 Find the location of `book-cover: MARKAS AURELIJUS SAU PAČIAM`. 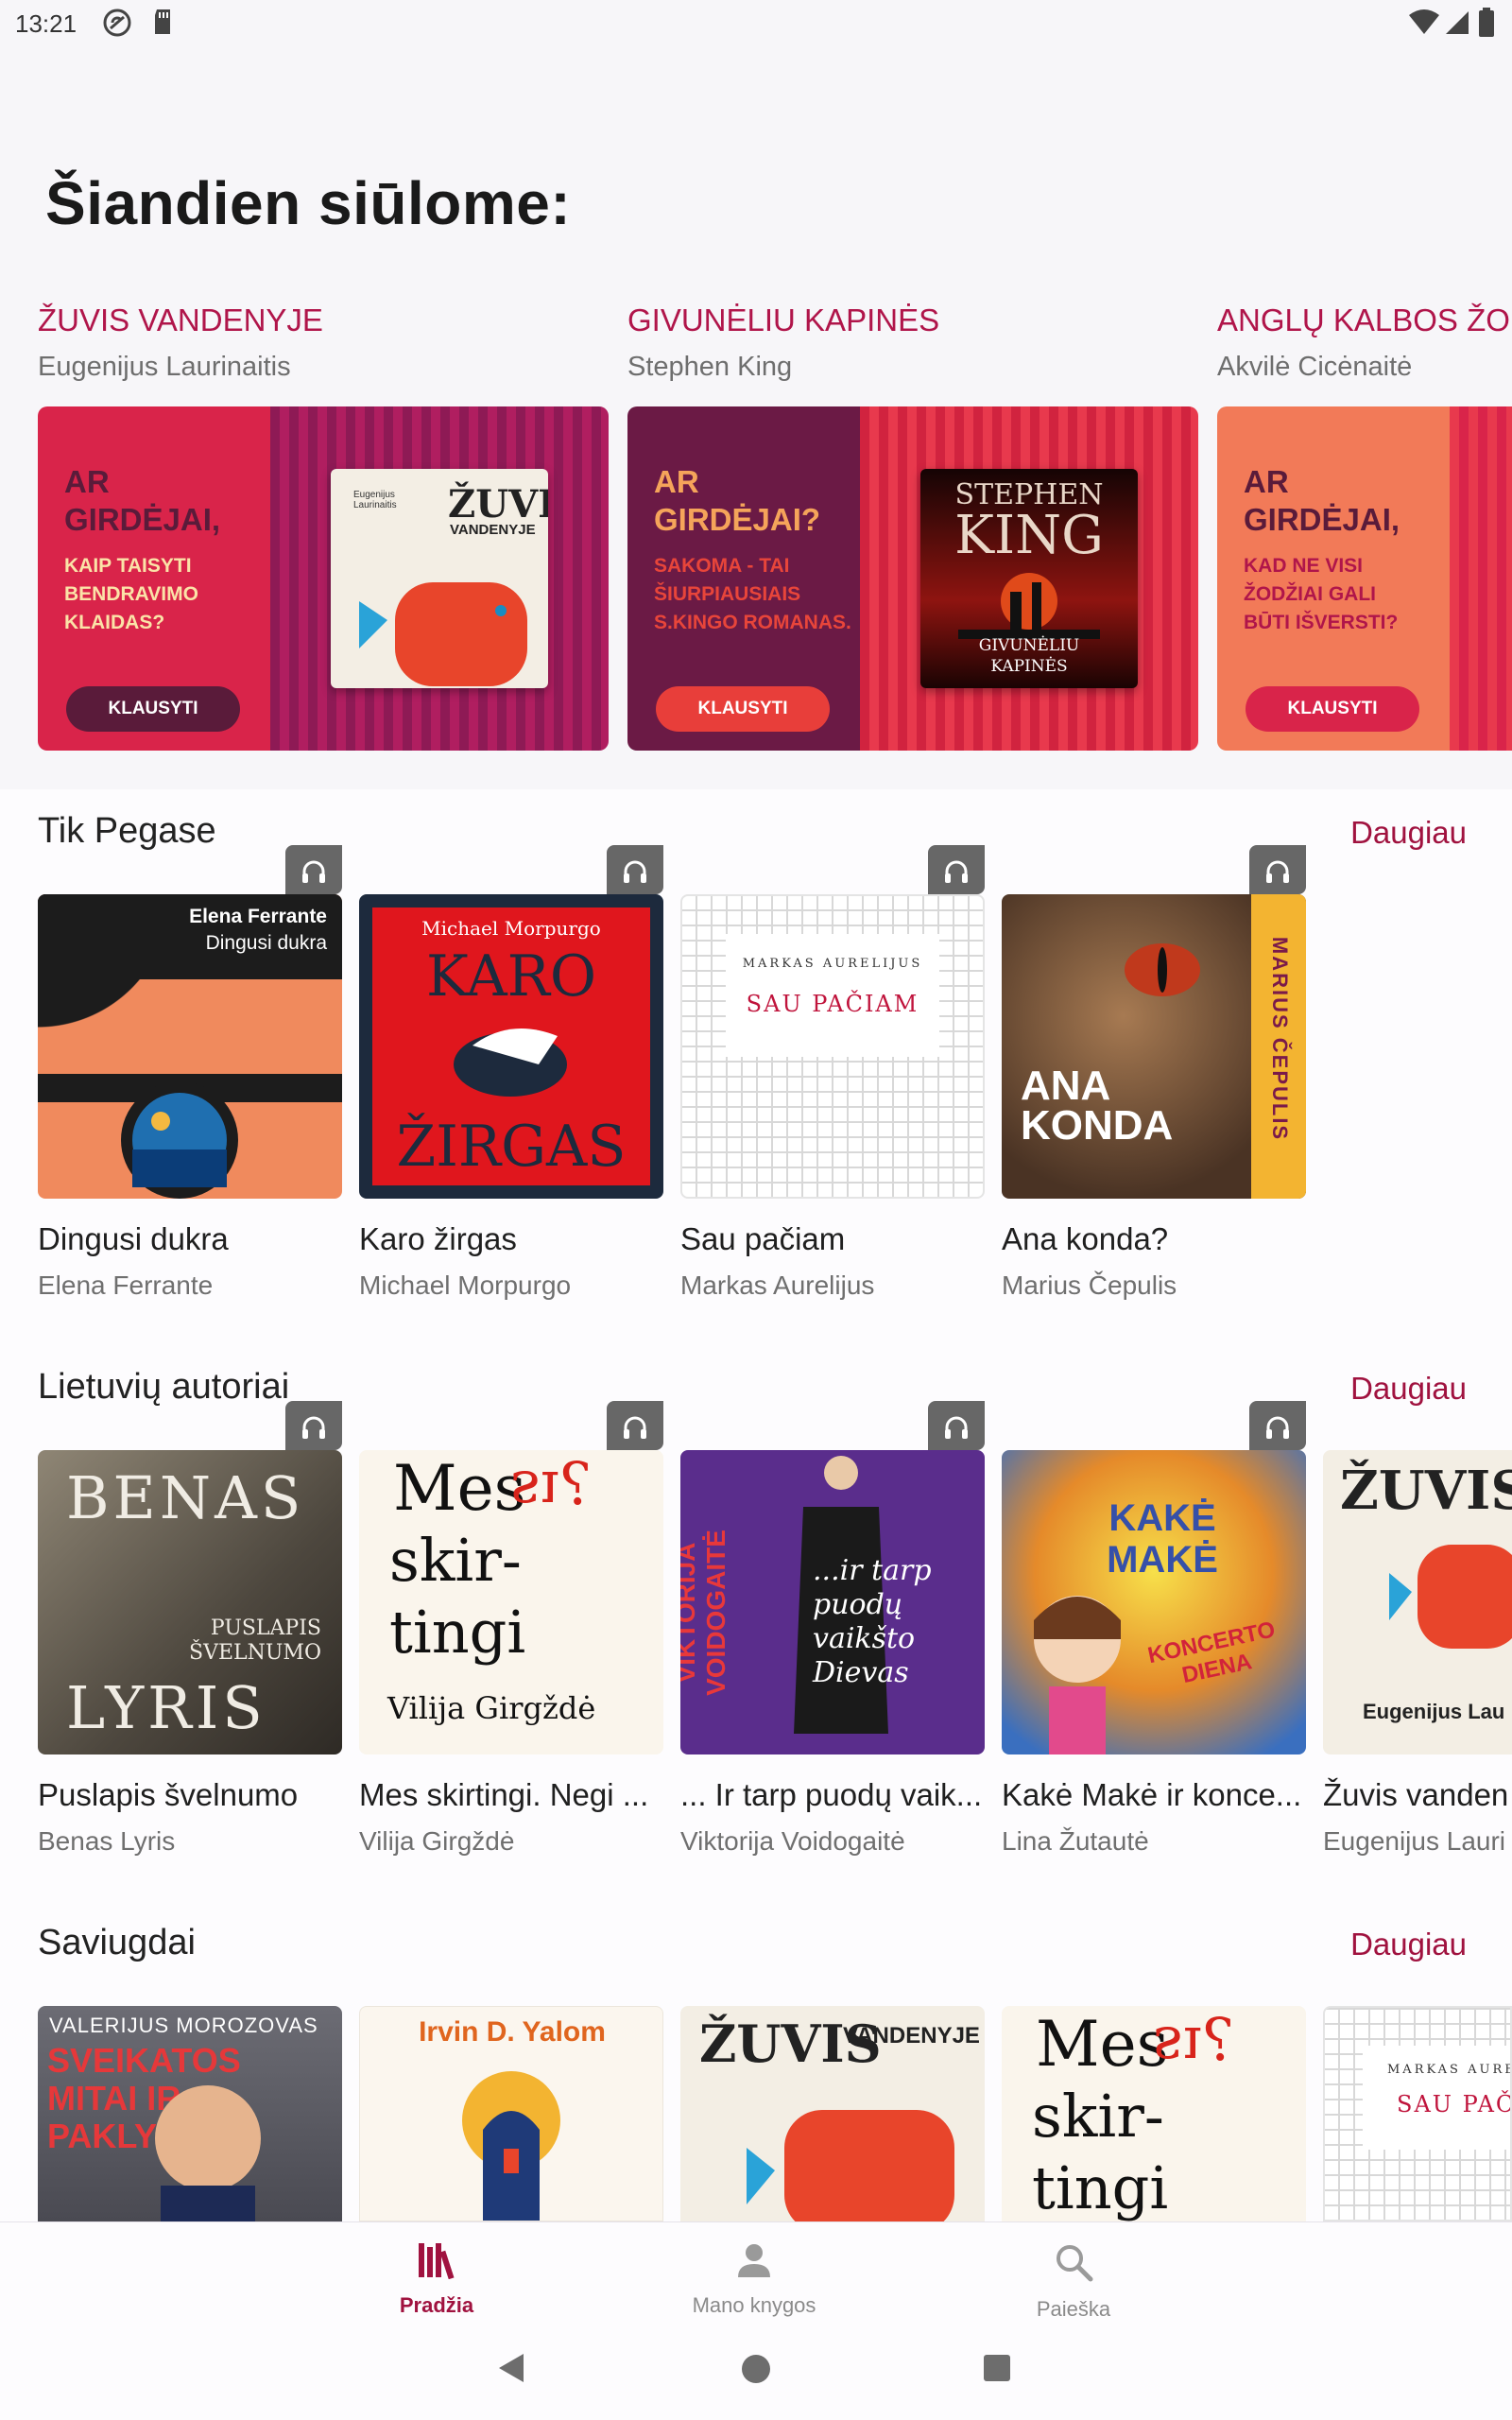

book-cover: MARKAS AURELIJUS SAU PAČIAM is located at coordinates (832, 1046).